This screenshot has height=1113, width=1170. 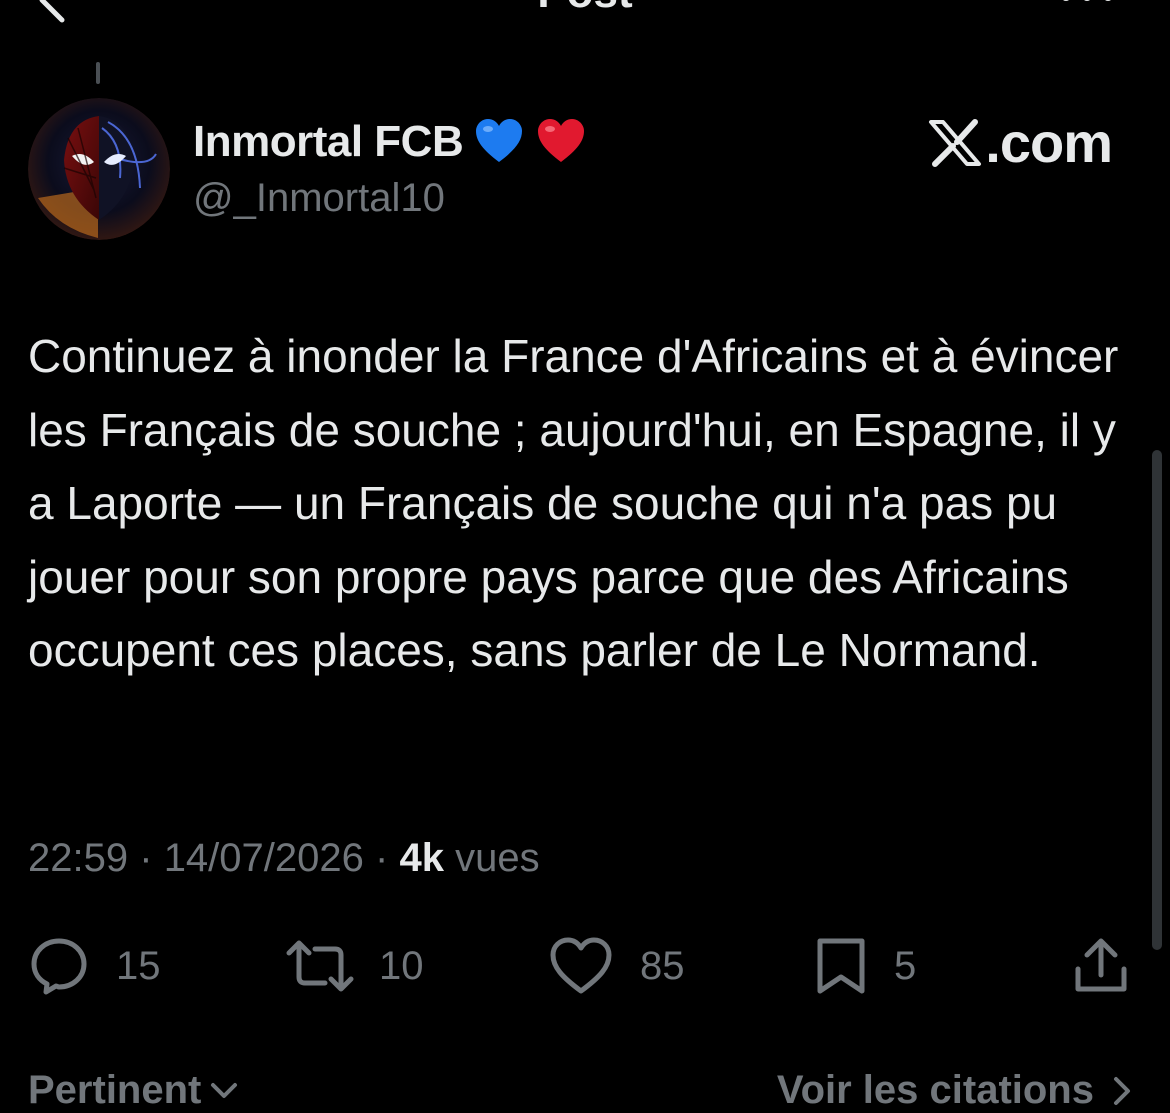 I want to click on repost-button: 10, so click(x=354, y=966).